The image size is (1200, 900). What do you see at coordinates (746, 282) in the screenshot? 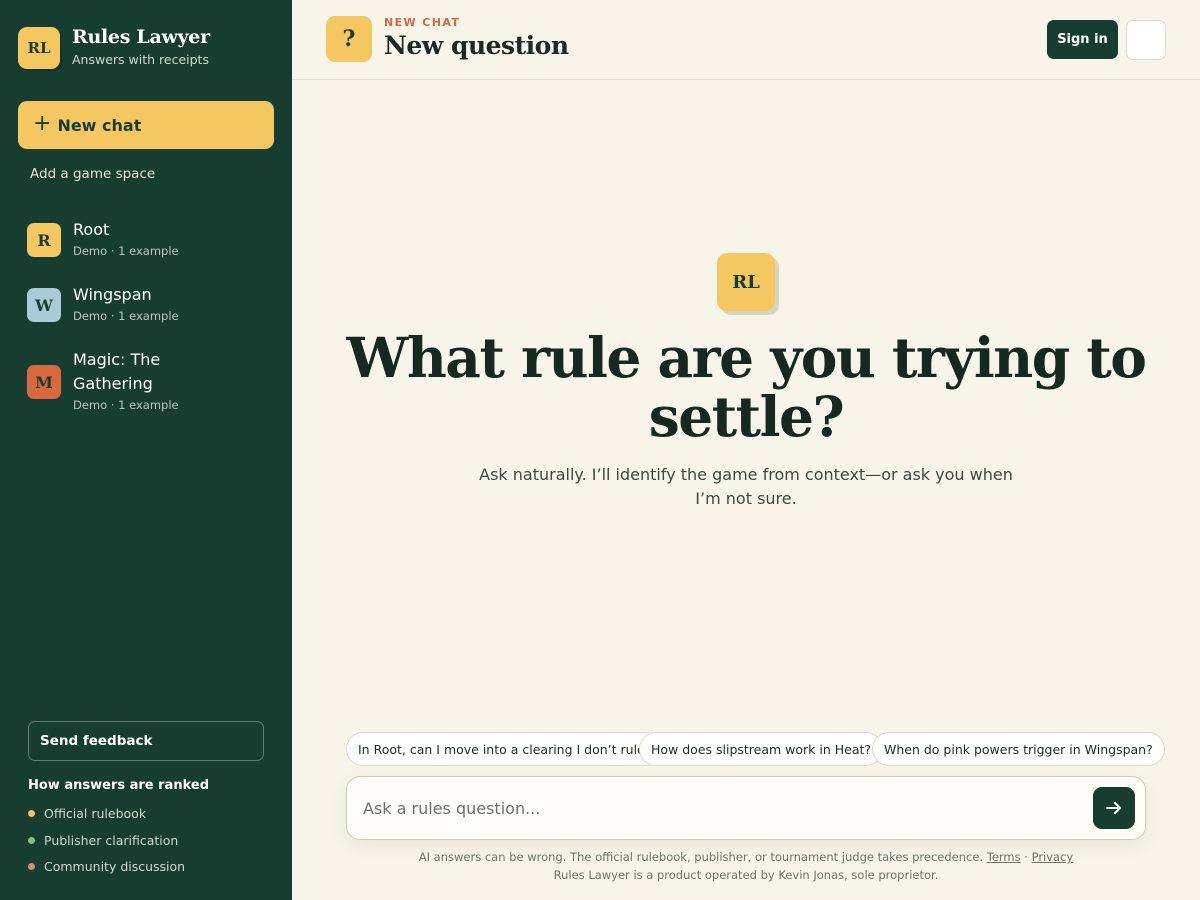
I see `hero-logo: RL` at bounding box center [746, 282].